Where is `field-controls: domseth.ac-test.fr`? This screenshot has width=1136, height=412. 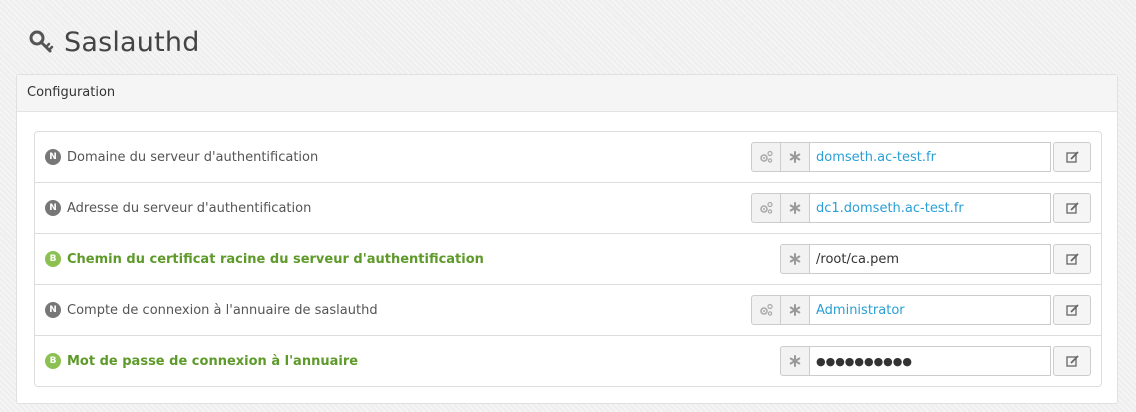
field-controls: domseth.ac-test.fr is located at coordinates (921, 157).